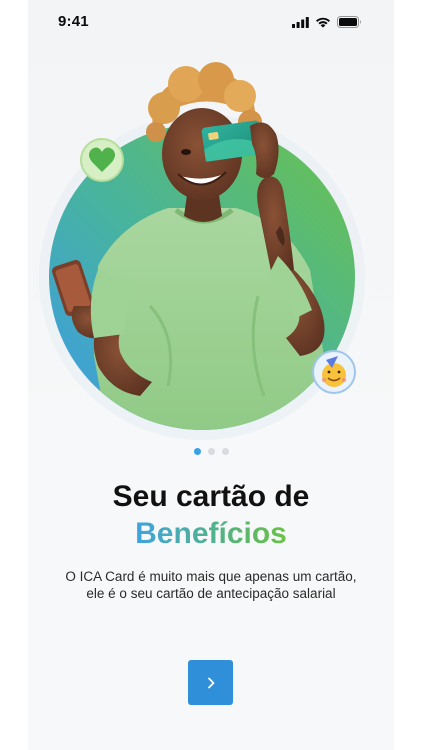 The width and height of the screenshot is (422, 750). I want to click on pagination-dot-active, so click(197, 451).